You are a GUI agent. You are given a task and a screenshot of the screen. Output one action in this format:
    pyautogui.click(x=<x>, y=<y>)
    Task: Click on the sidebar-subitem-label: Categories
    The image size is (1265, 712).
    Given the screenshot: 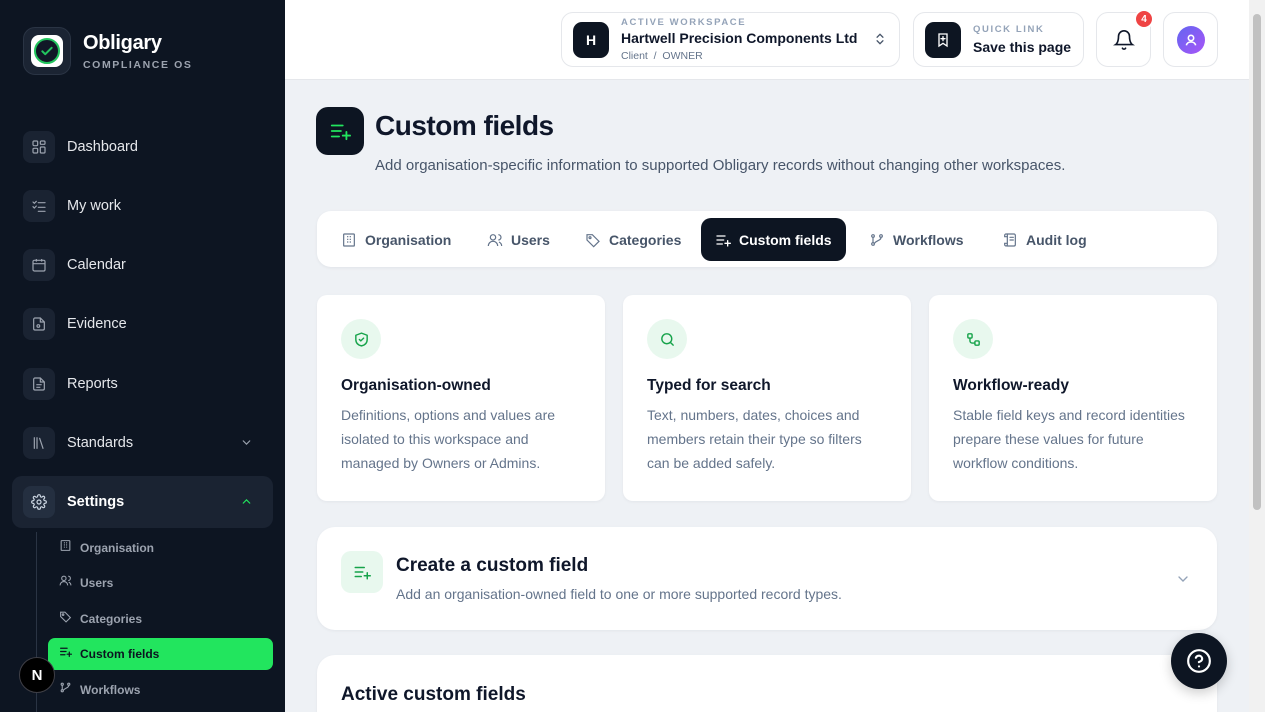 What is the action you would take?
    pyautogui.click(x=111, y=619)
    